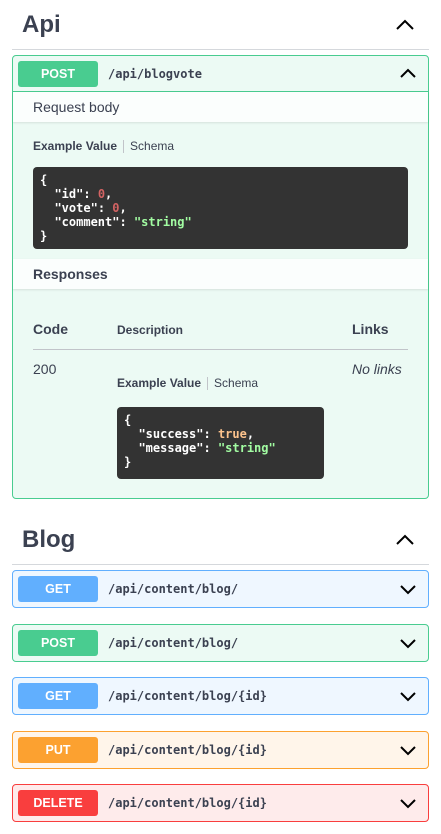 The height and width of the screenshot is (834, 441). What do you see at coordinates (150, 330) in the screenshot?
I see `col-description: Description` at bounding box center [150, 330].